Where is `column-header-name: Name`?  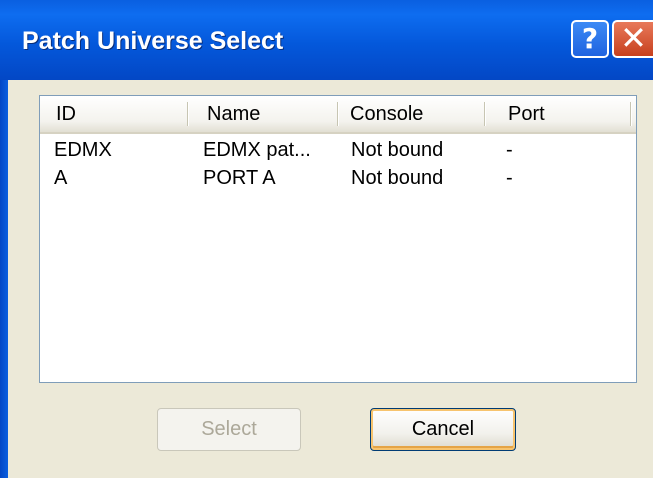 column-header-name: Name is located at coordinates (233, 114).